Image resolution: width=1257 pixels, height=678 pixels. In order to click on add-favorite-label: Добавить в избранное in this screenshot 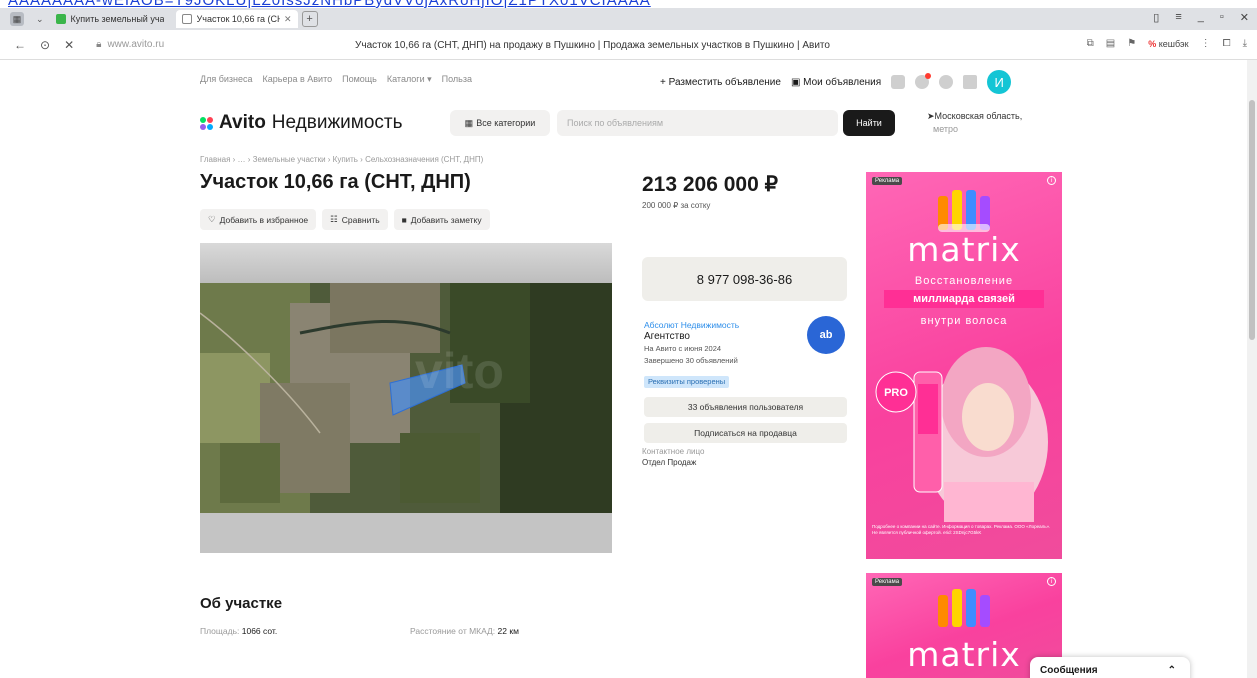, I will do `click(264, 219)`.